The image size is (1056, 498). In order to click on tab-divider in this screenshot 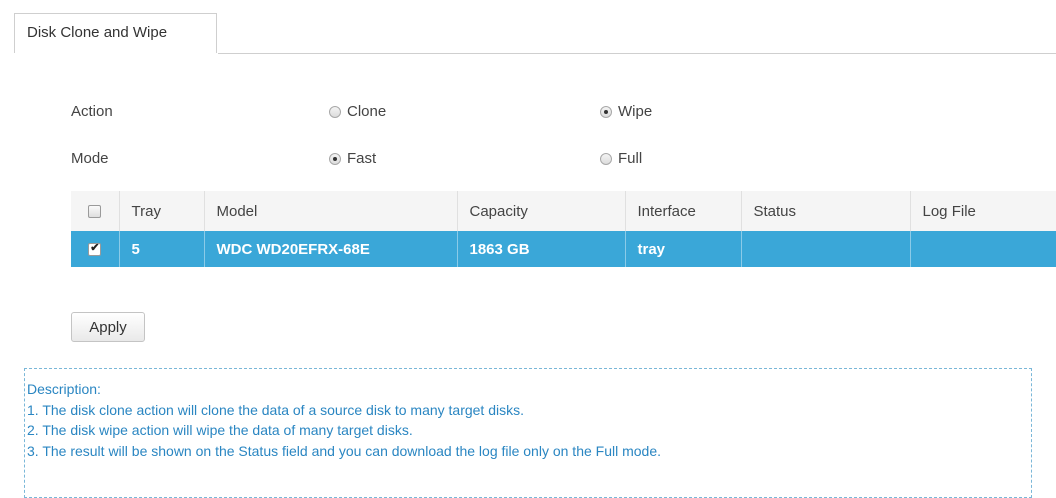, I will do `click(637, 53)`.